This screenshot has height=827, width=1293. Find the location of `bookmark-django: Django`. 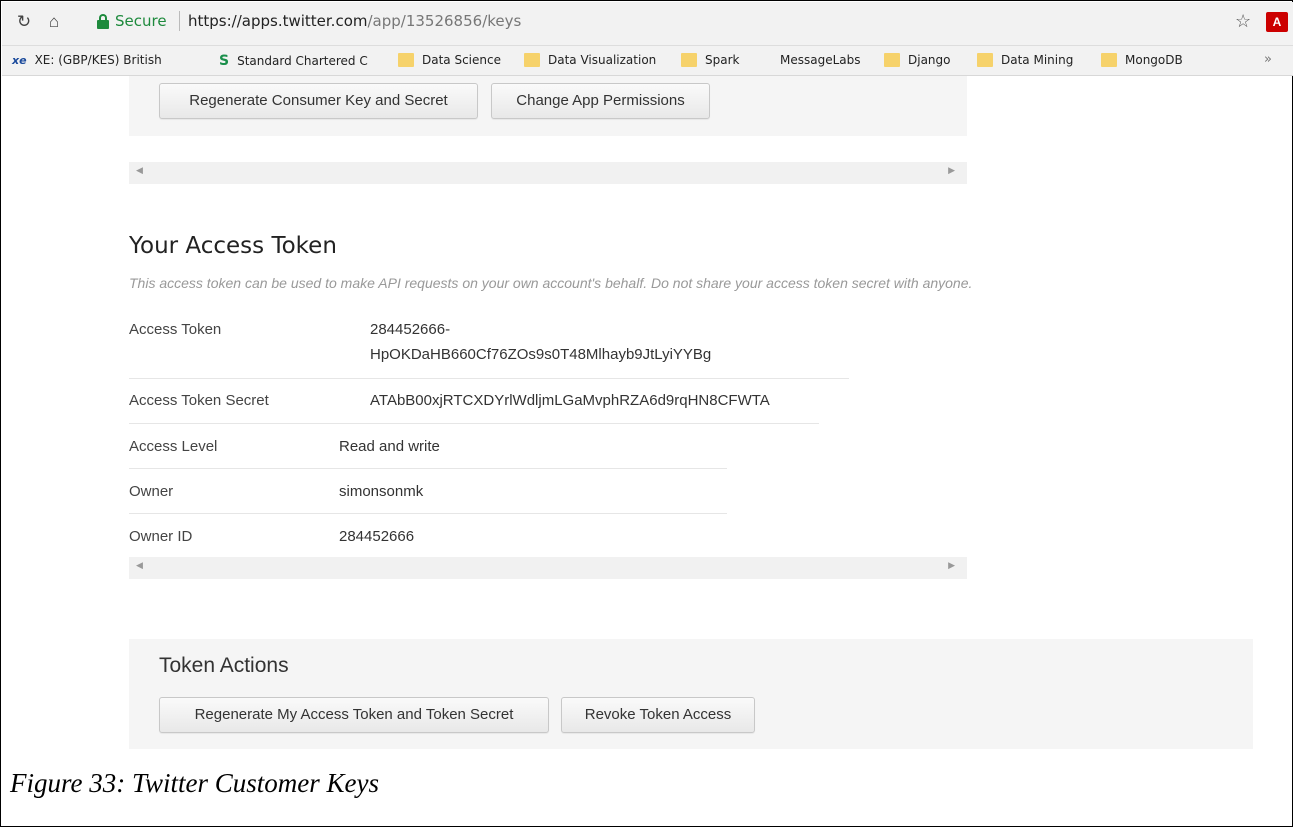

bookmark-django: Django is located at coordinates (917, 60).